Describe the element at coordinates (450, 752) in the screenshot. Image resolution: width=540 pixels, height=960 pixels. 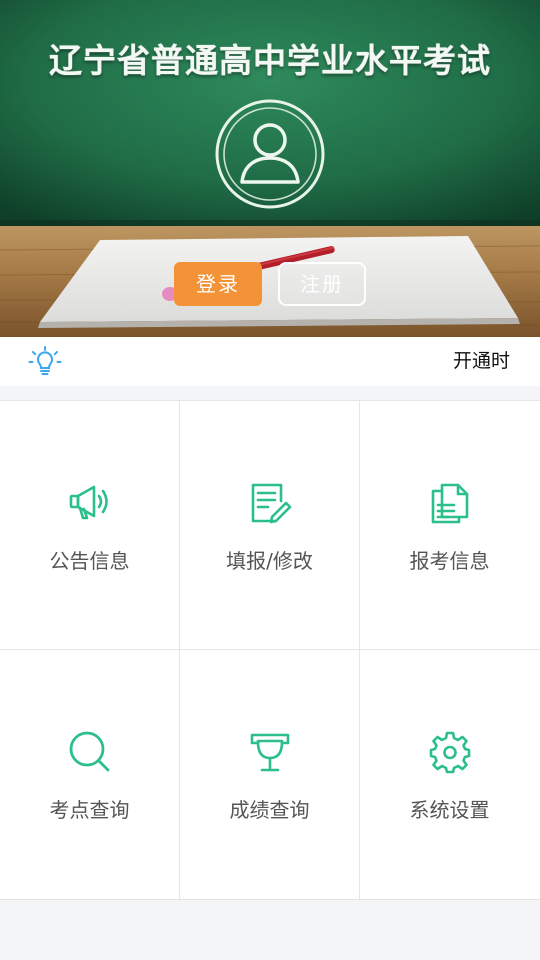
I see `gear-icon` at that location.